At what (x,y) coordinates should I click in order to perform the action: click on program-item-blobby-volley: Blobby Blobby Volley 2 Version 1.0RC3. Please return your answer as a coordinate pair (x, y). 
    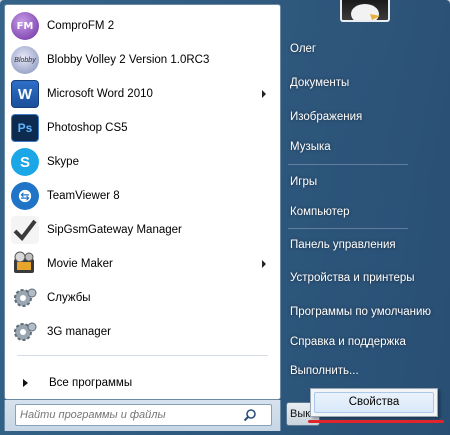
    Looking at the image, I should click on (142, 60).